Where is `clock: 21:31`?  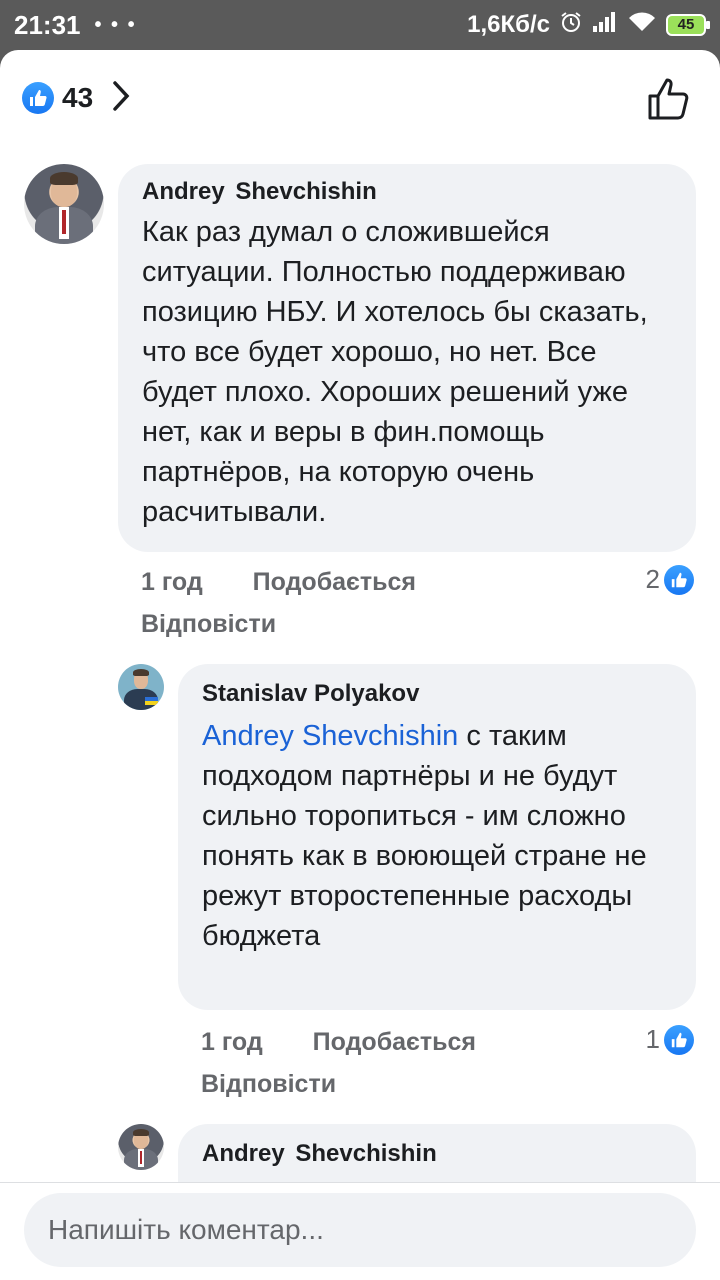 clock: 21:31 is located at coordinates (47, 24).